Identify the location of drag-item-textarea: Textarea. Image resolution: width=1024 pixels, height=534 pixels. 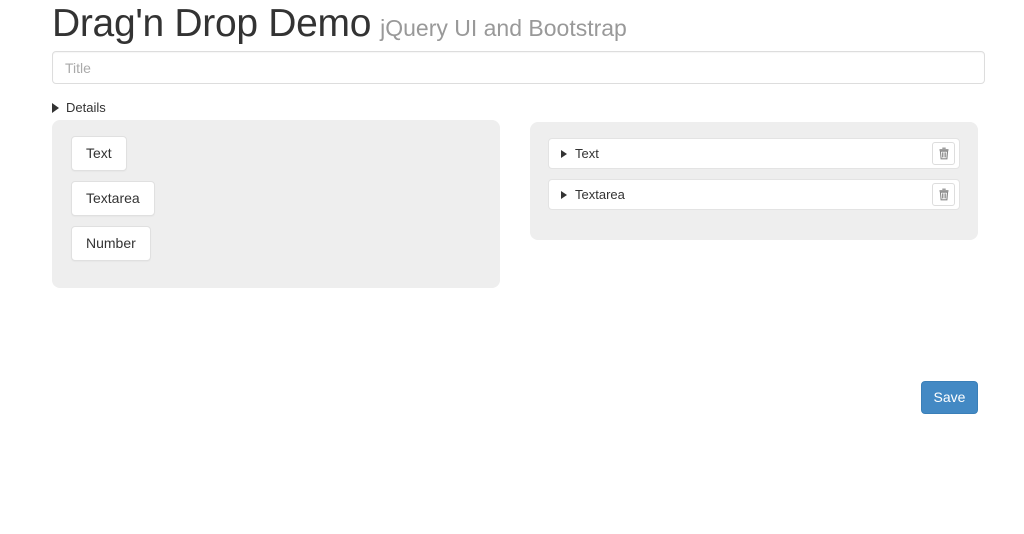
(113, 198).